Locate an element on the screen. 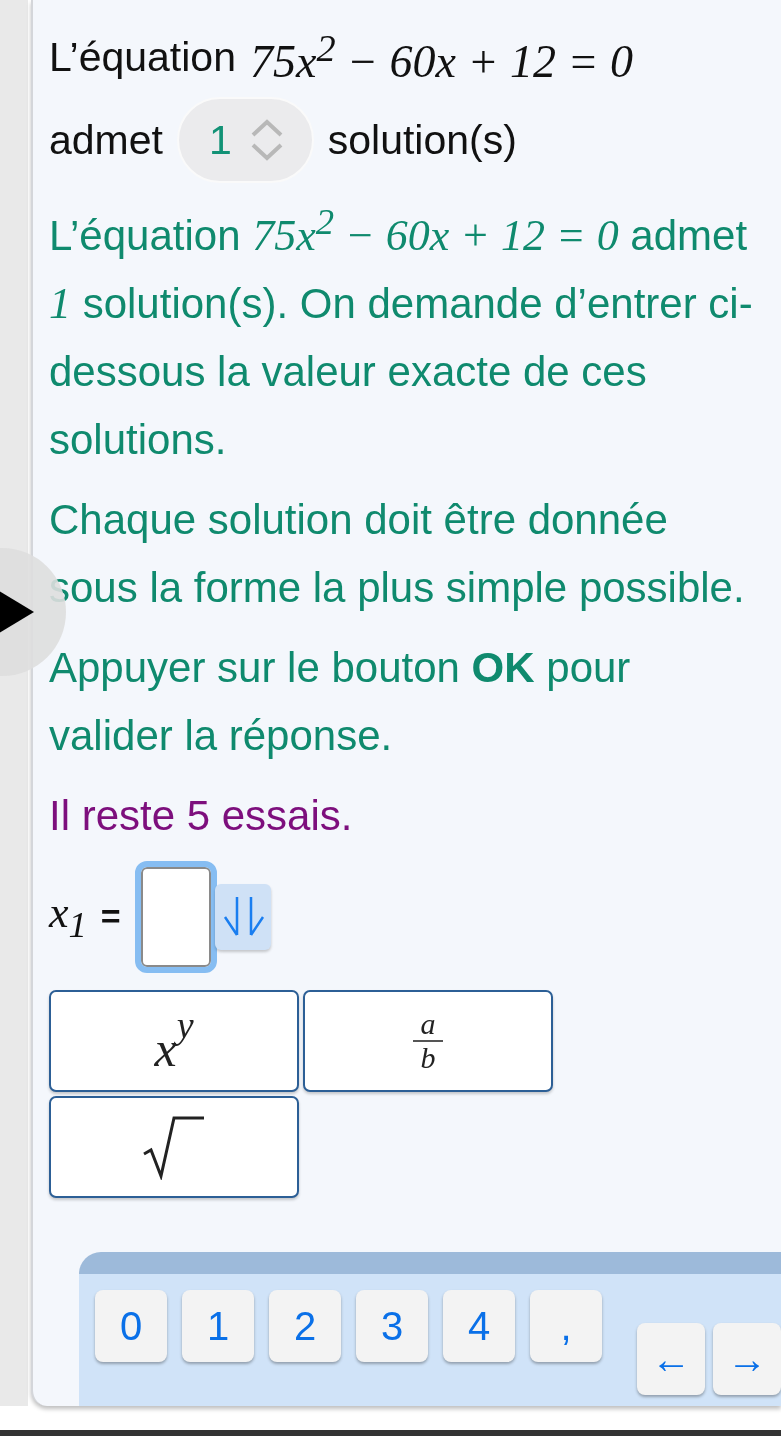 The height and width of the screenshot is (1436, 781). equals-sign: = is located at coordinates (110, 917).